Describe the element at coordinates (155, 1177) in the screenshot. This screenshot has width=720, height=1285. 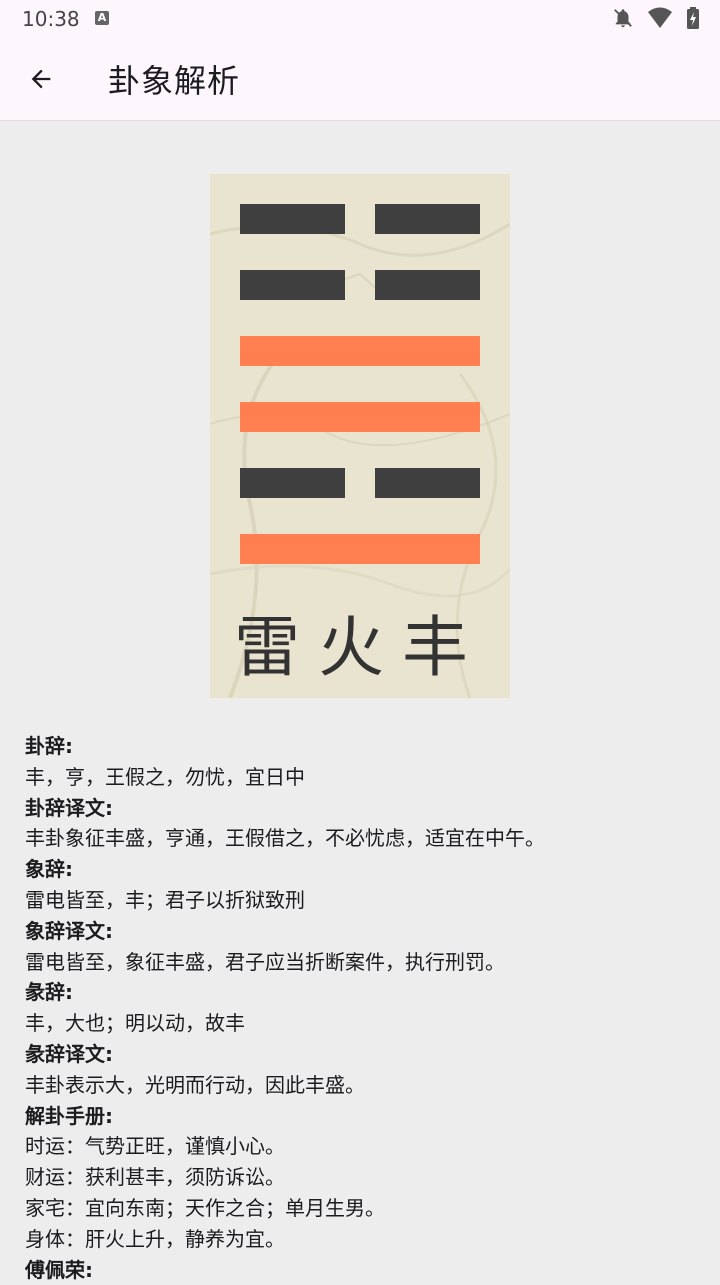
I see `manual-item-wealth: 财运：获利甚丰，须防诉讼。` at that location.